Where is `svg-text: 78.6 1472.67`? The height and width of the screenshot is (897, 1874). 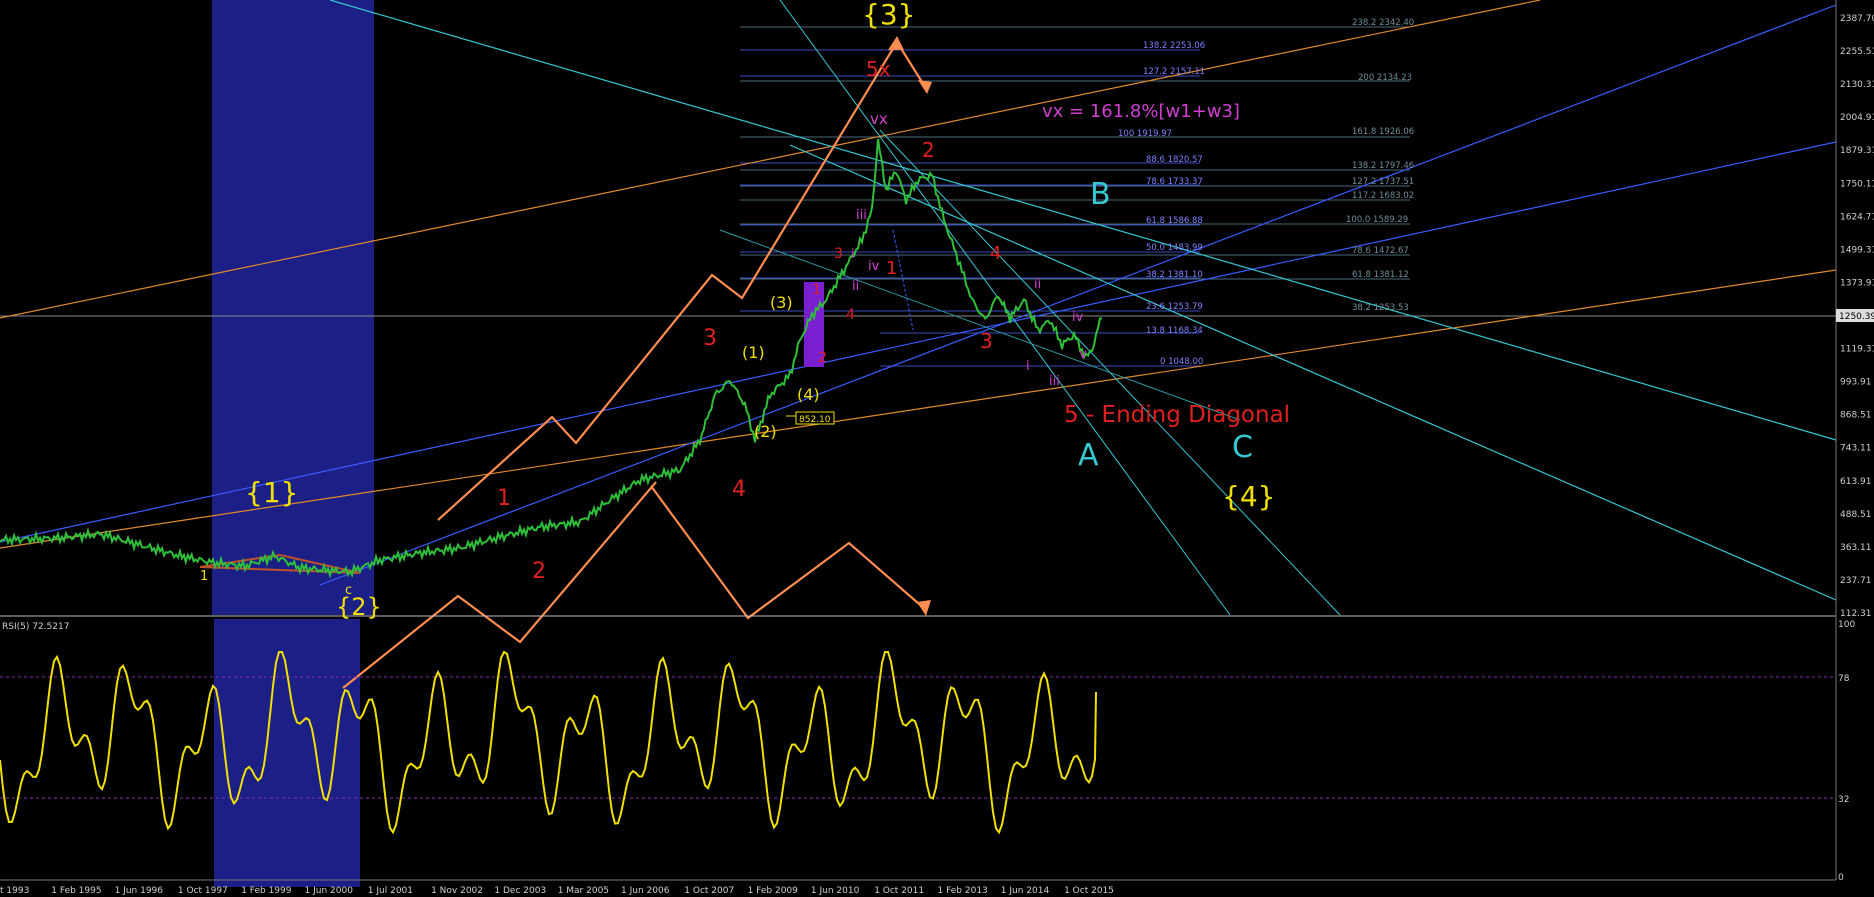 svg-text: 78.6 1472.67 is located at coordinates (1380, 251).